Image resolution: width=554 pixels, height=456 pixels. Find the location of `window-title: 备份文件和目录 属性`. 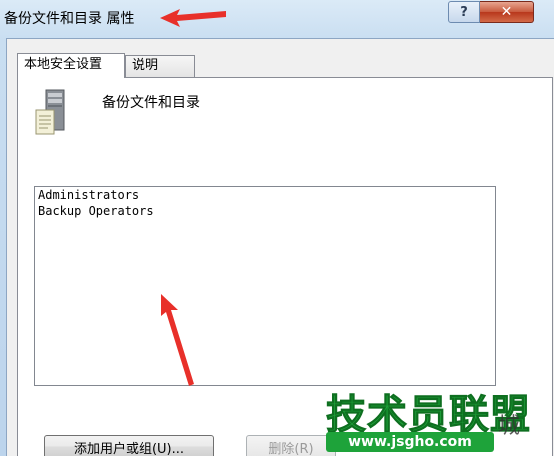

window-title: 备份文件和目录 属性 is located at coordinates (69, 19).